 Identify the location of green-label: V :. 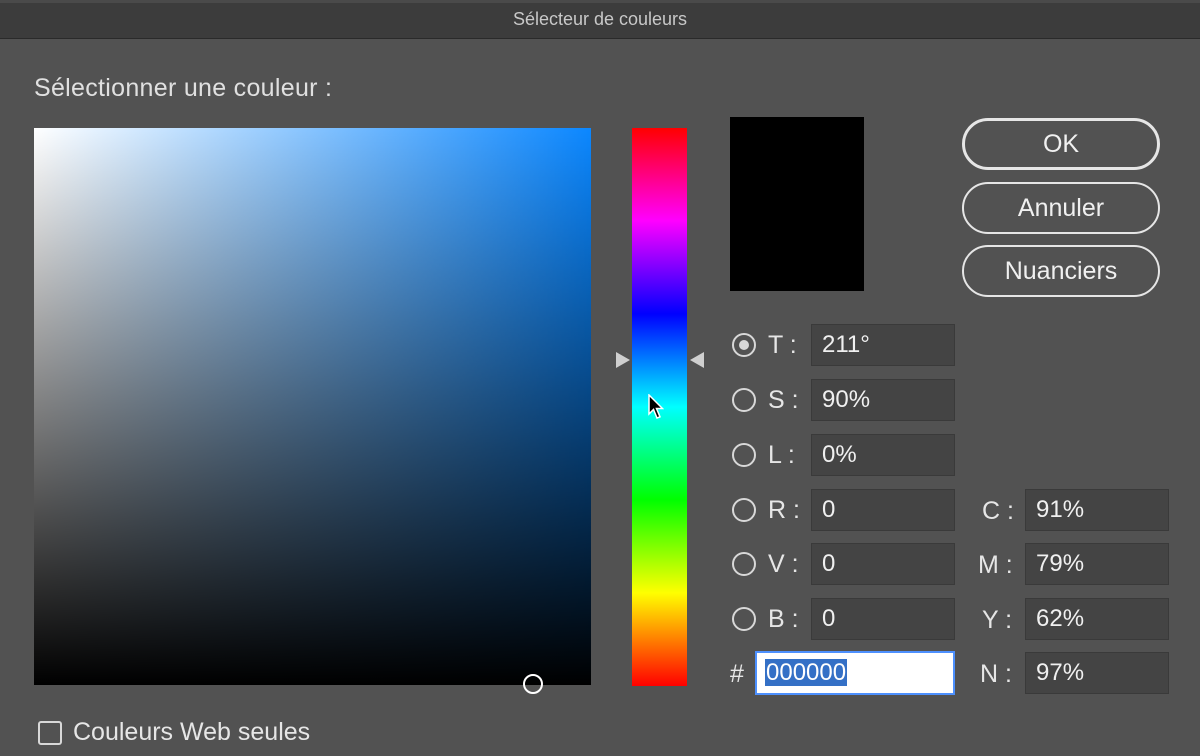
(783, 564).